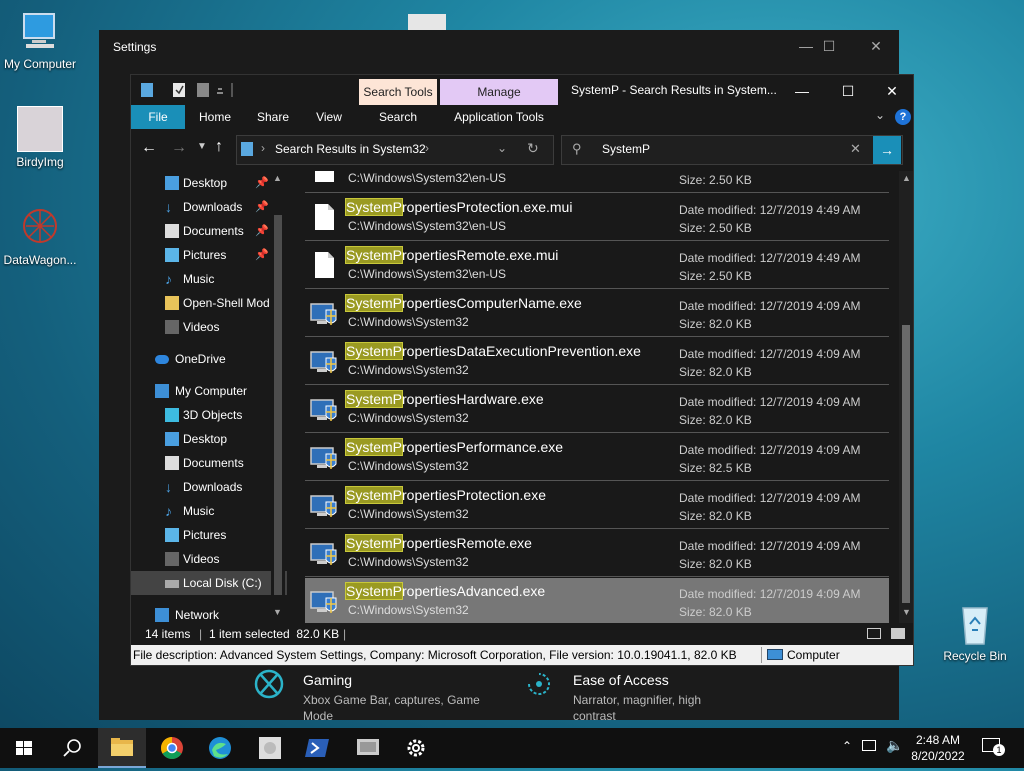 The height and width of the screenshot is (771, 1024). What do you see at coordinates (329, 117) in the screenshot?
I see `tab-view: View` at bounding box center [329, 117].